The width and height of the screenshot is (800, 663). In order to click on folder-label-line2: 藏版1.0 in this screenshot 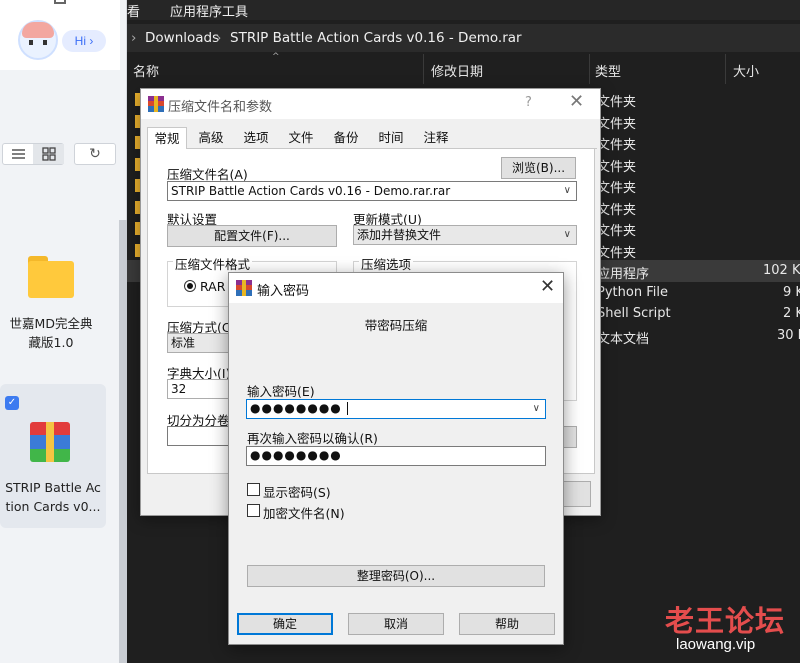, I will do `click(51, 342)`.